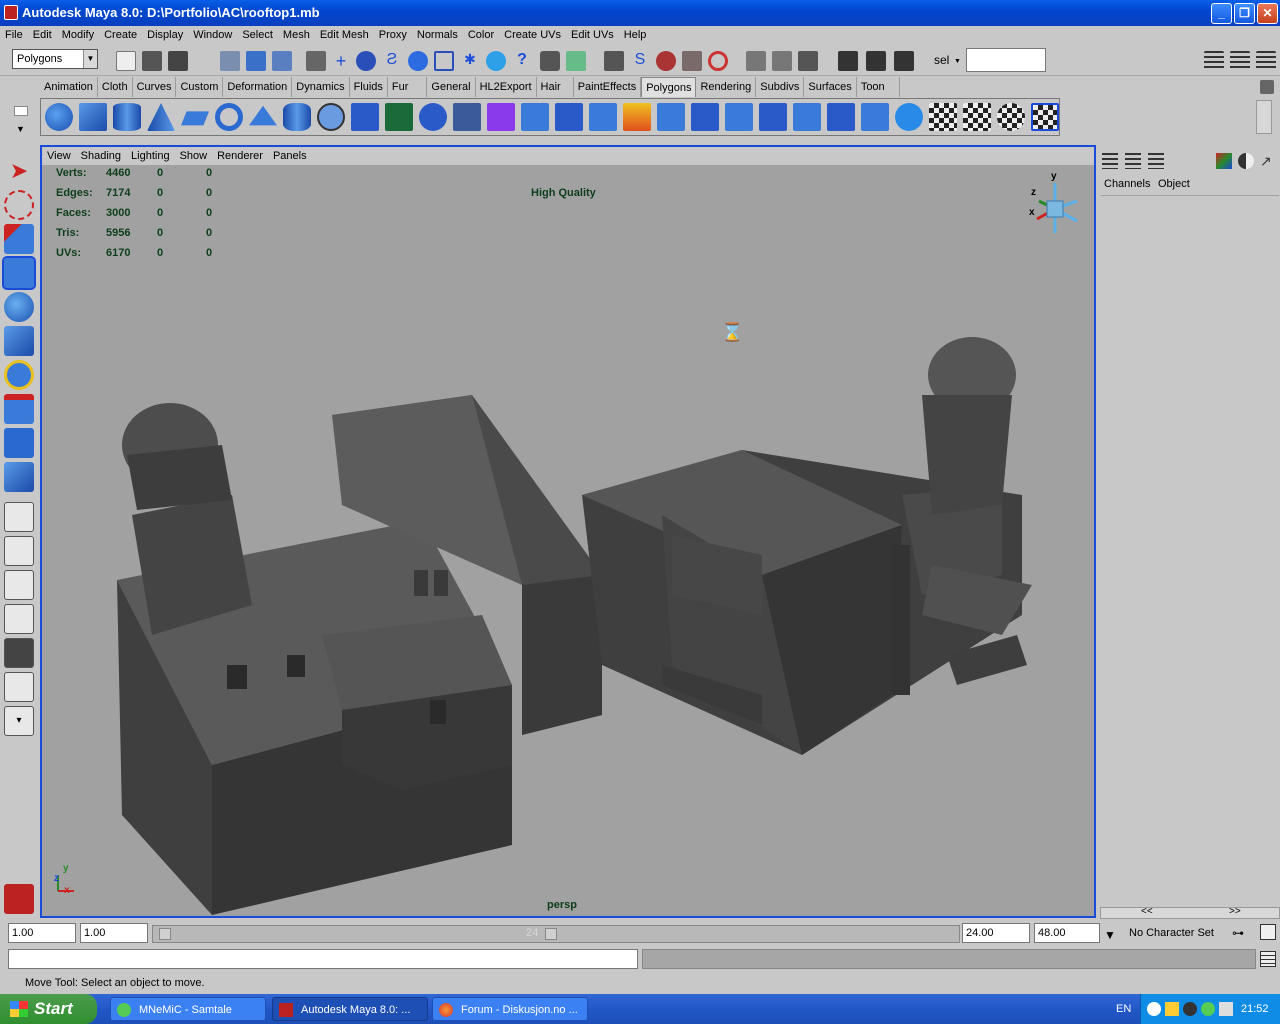  What do you see at coordinates (718, 61) in the screenshot?
I see `loop-icon` at bounding box center [718, 61].